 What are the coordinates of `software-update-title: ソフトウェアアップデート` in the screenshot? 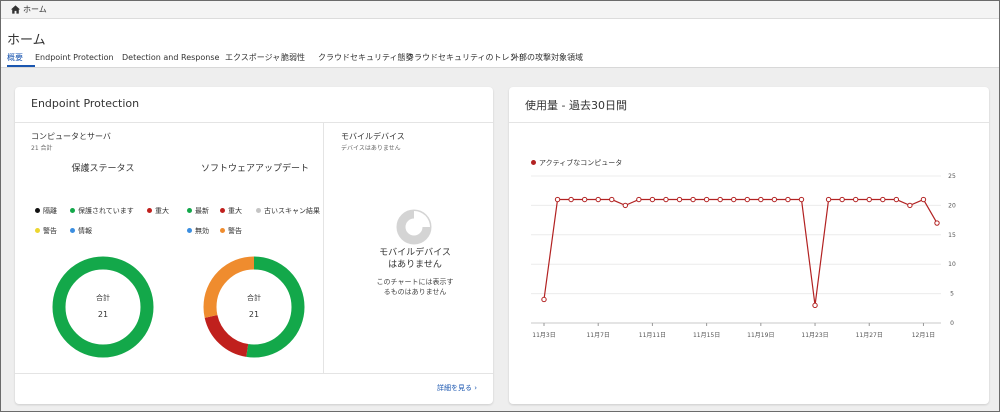 It's located at (254, 169).